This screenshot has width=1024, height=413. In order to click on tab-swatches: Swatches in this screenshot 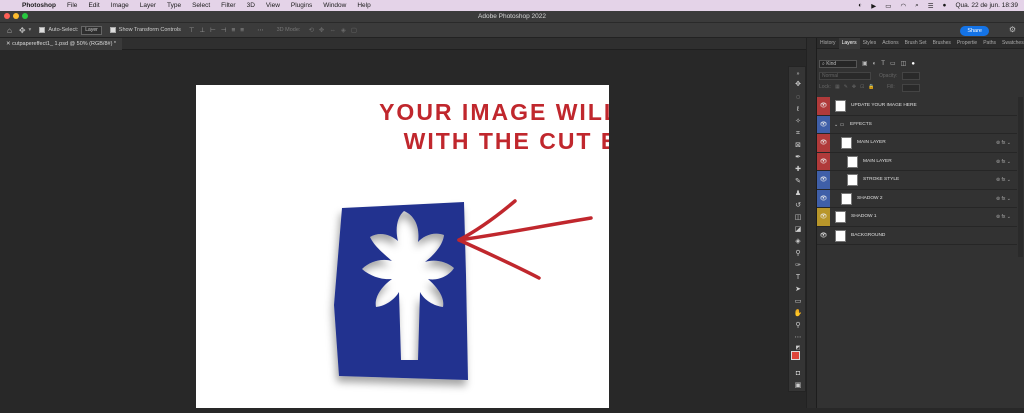, I will do `click(1011, 43)`.